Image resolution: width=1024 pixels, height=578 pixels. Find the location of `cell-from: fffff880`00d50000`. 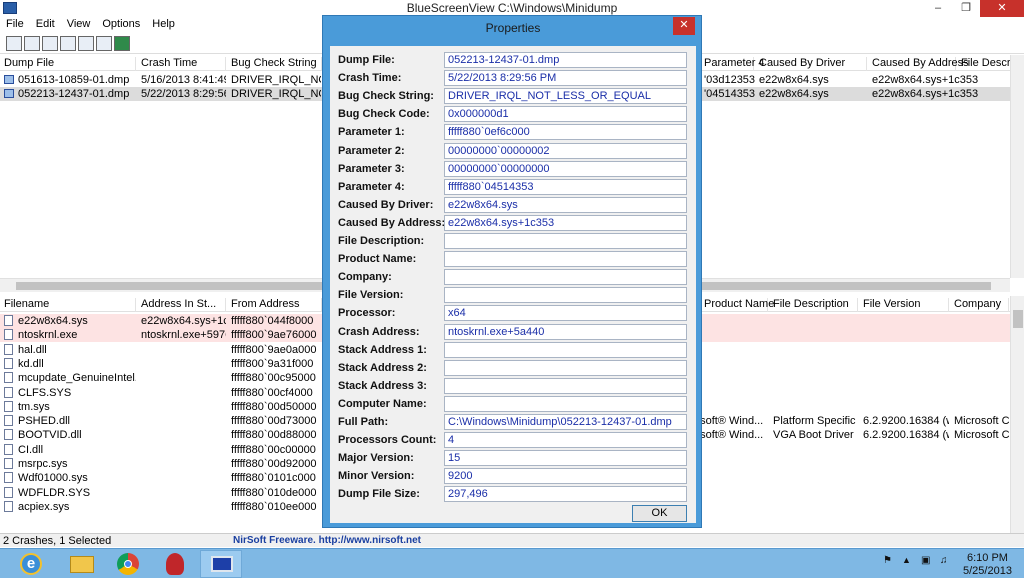

cell-from: fffff880`00d50000 is located at coordinates (274, 406).